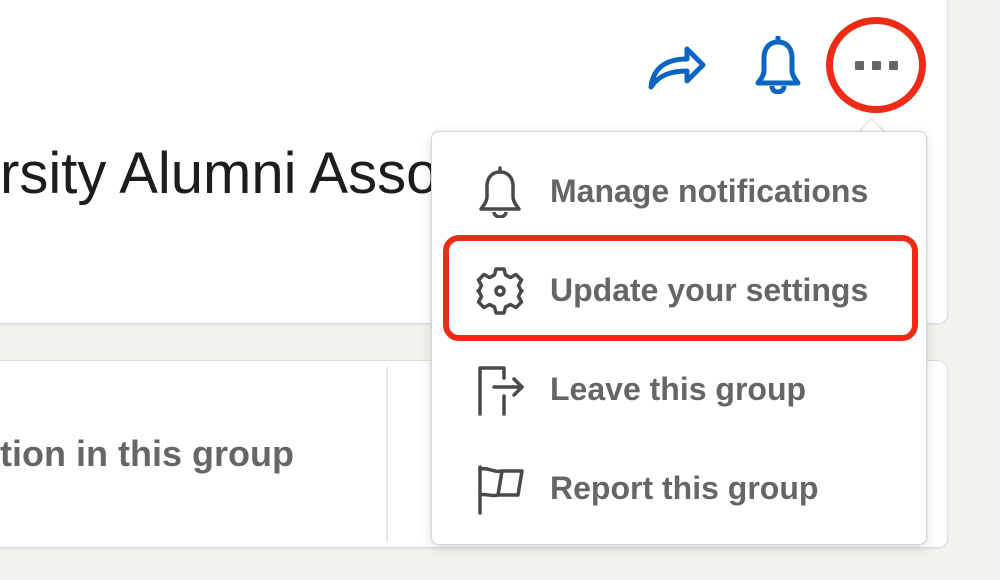  I want to click on more-horizontal-icon, so click(876, 65).